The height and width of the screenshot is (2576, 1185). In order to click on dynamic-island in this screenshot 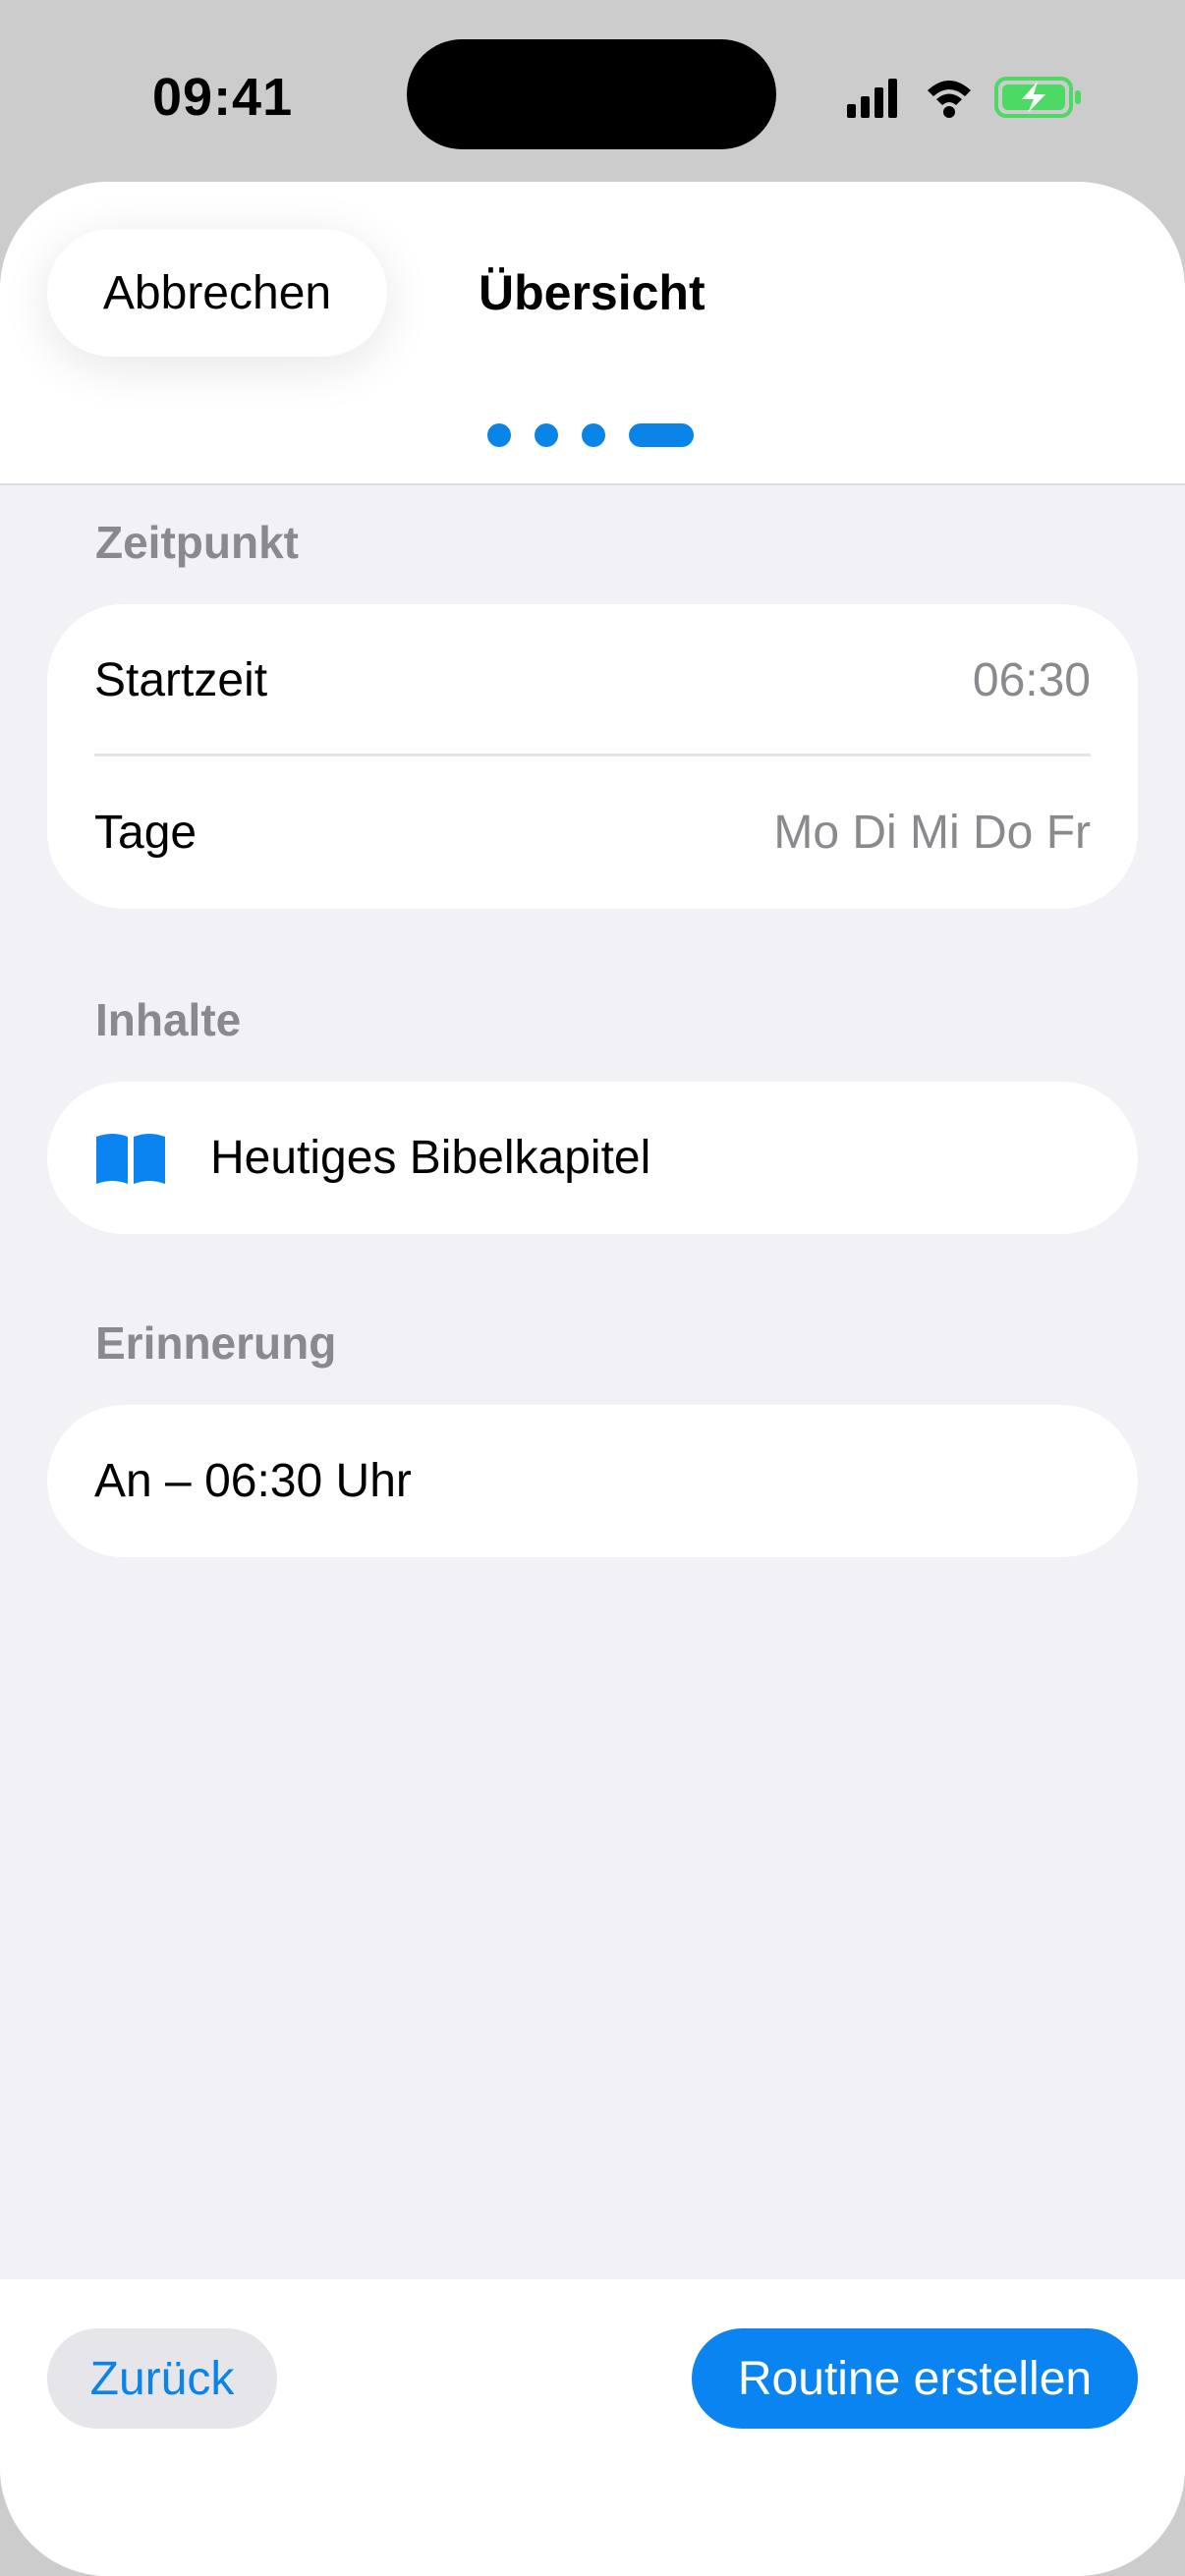, I will do `click(592, 94)`.